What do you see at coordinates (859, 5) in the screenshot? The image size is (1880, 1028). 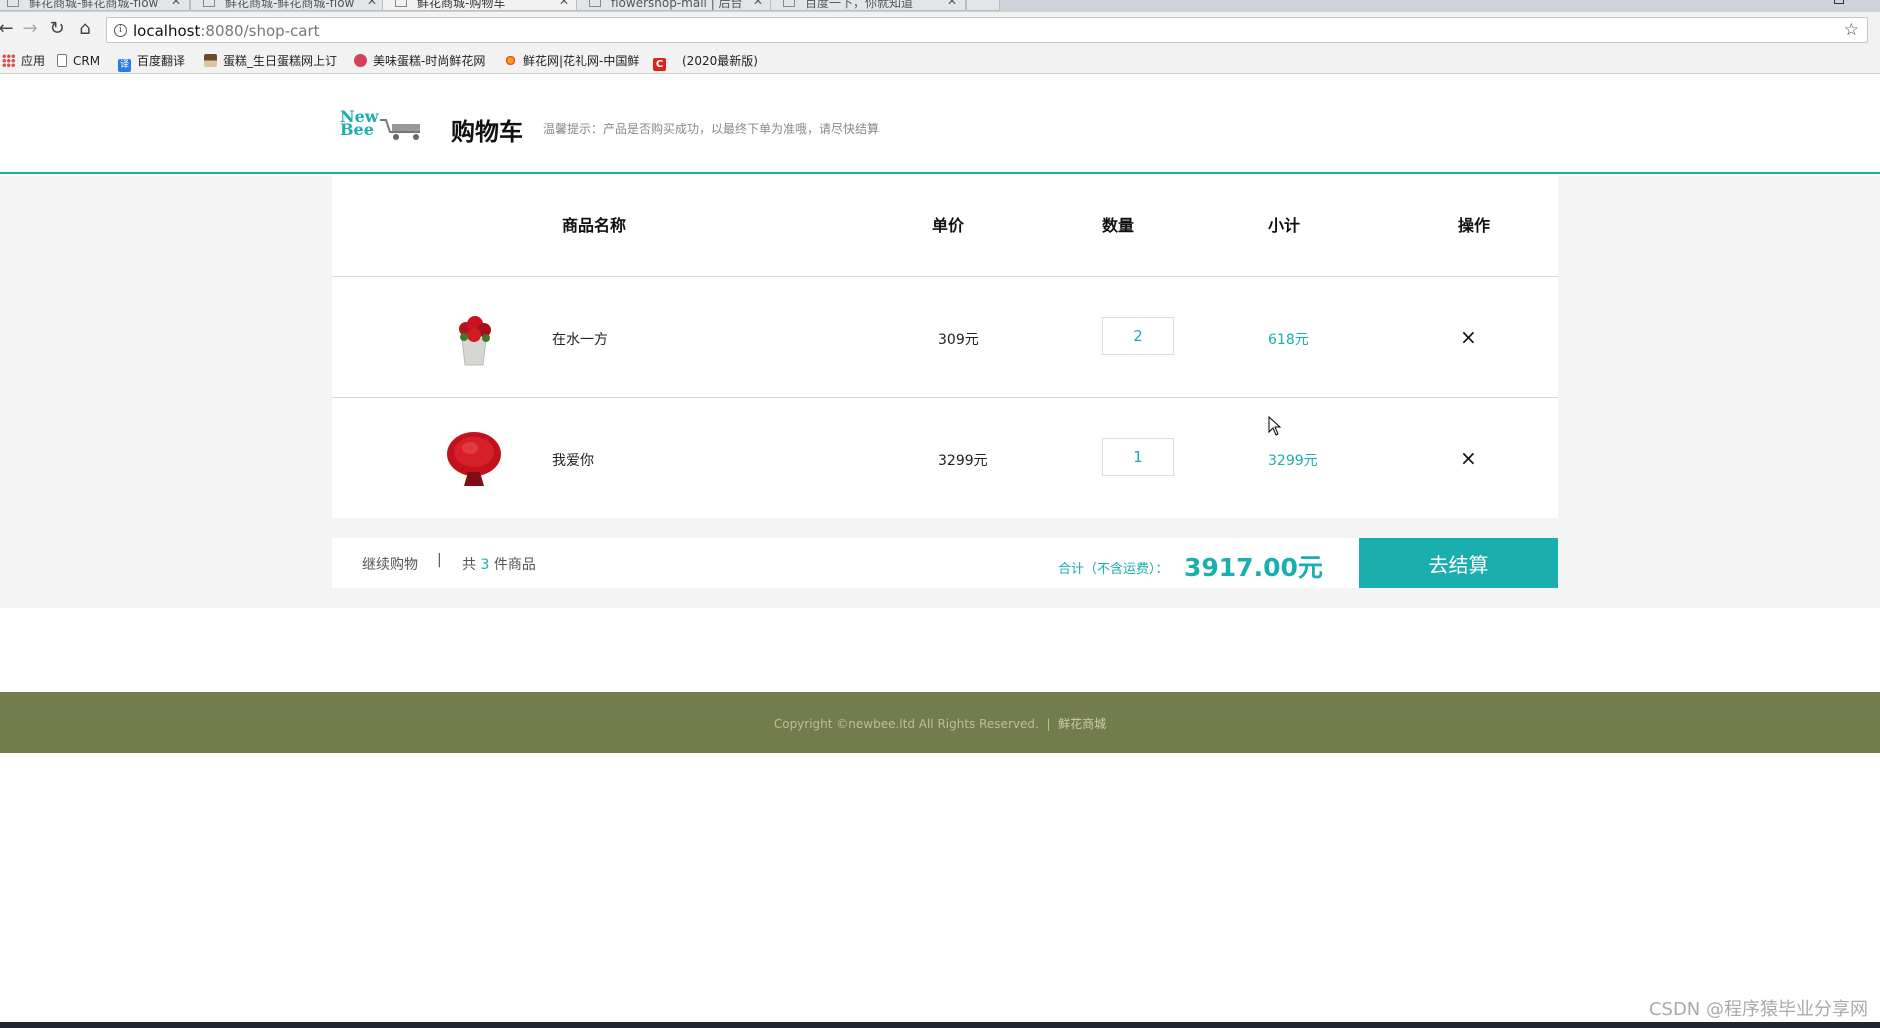 I see `tab-title: 百度一下，你就知道` at bounding box center [859, 5].